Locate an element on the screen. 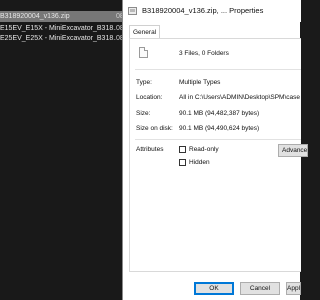 The height and width of the screenshot is (300, 320). tab-general: General is located at coordinates (145, 32).